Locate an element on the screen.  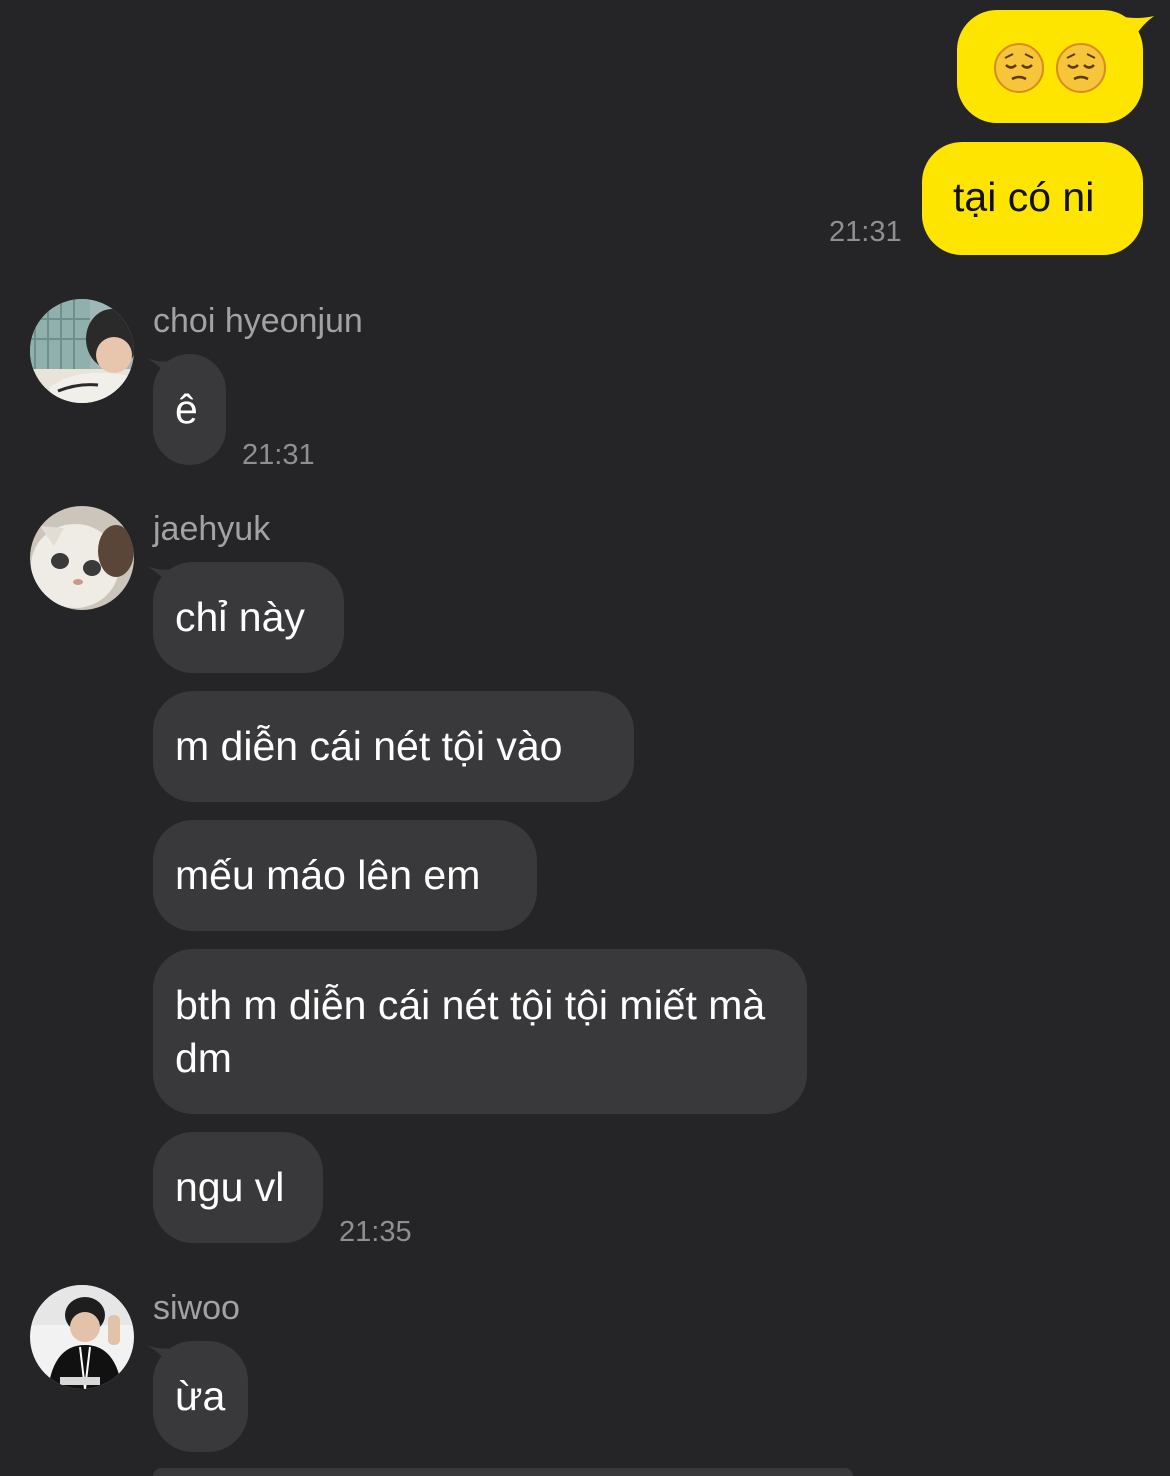
avatar-siwoo is located at coordinates (82, 1337).